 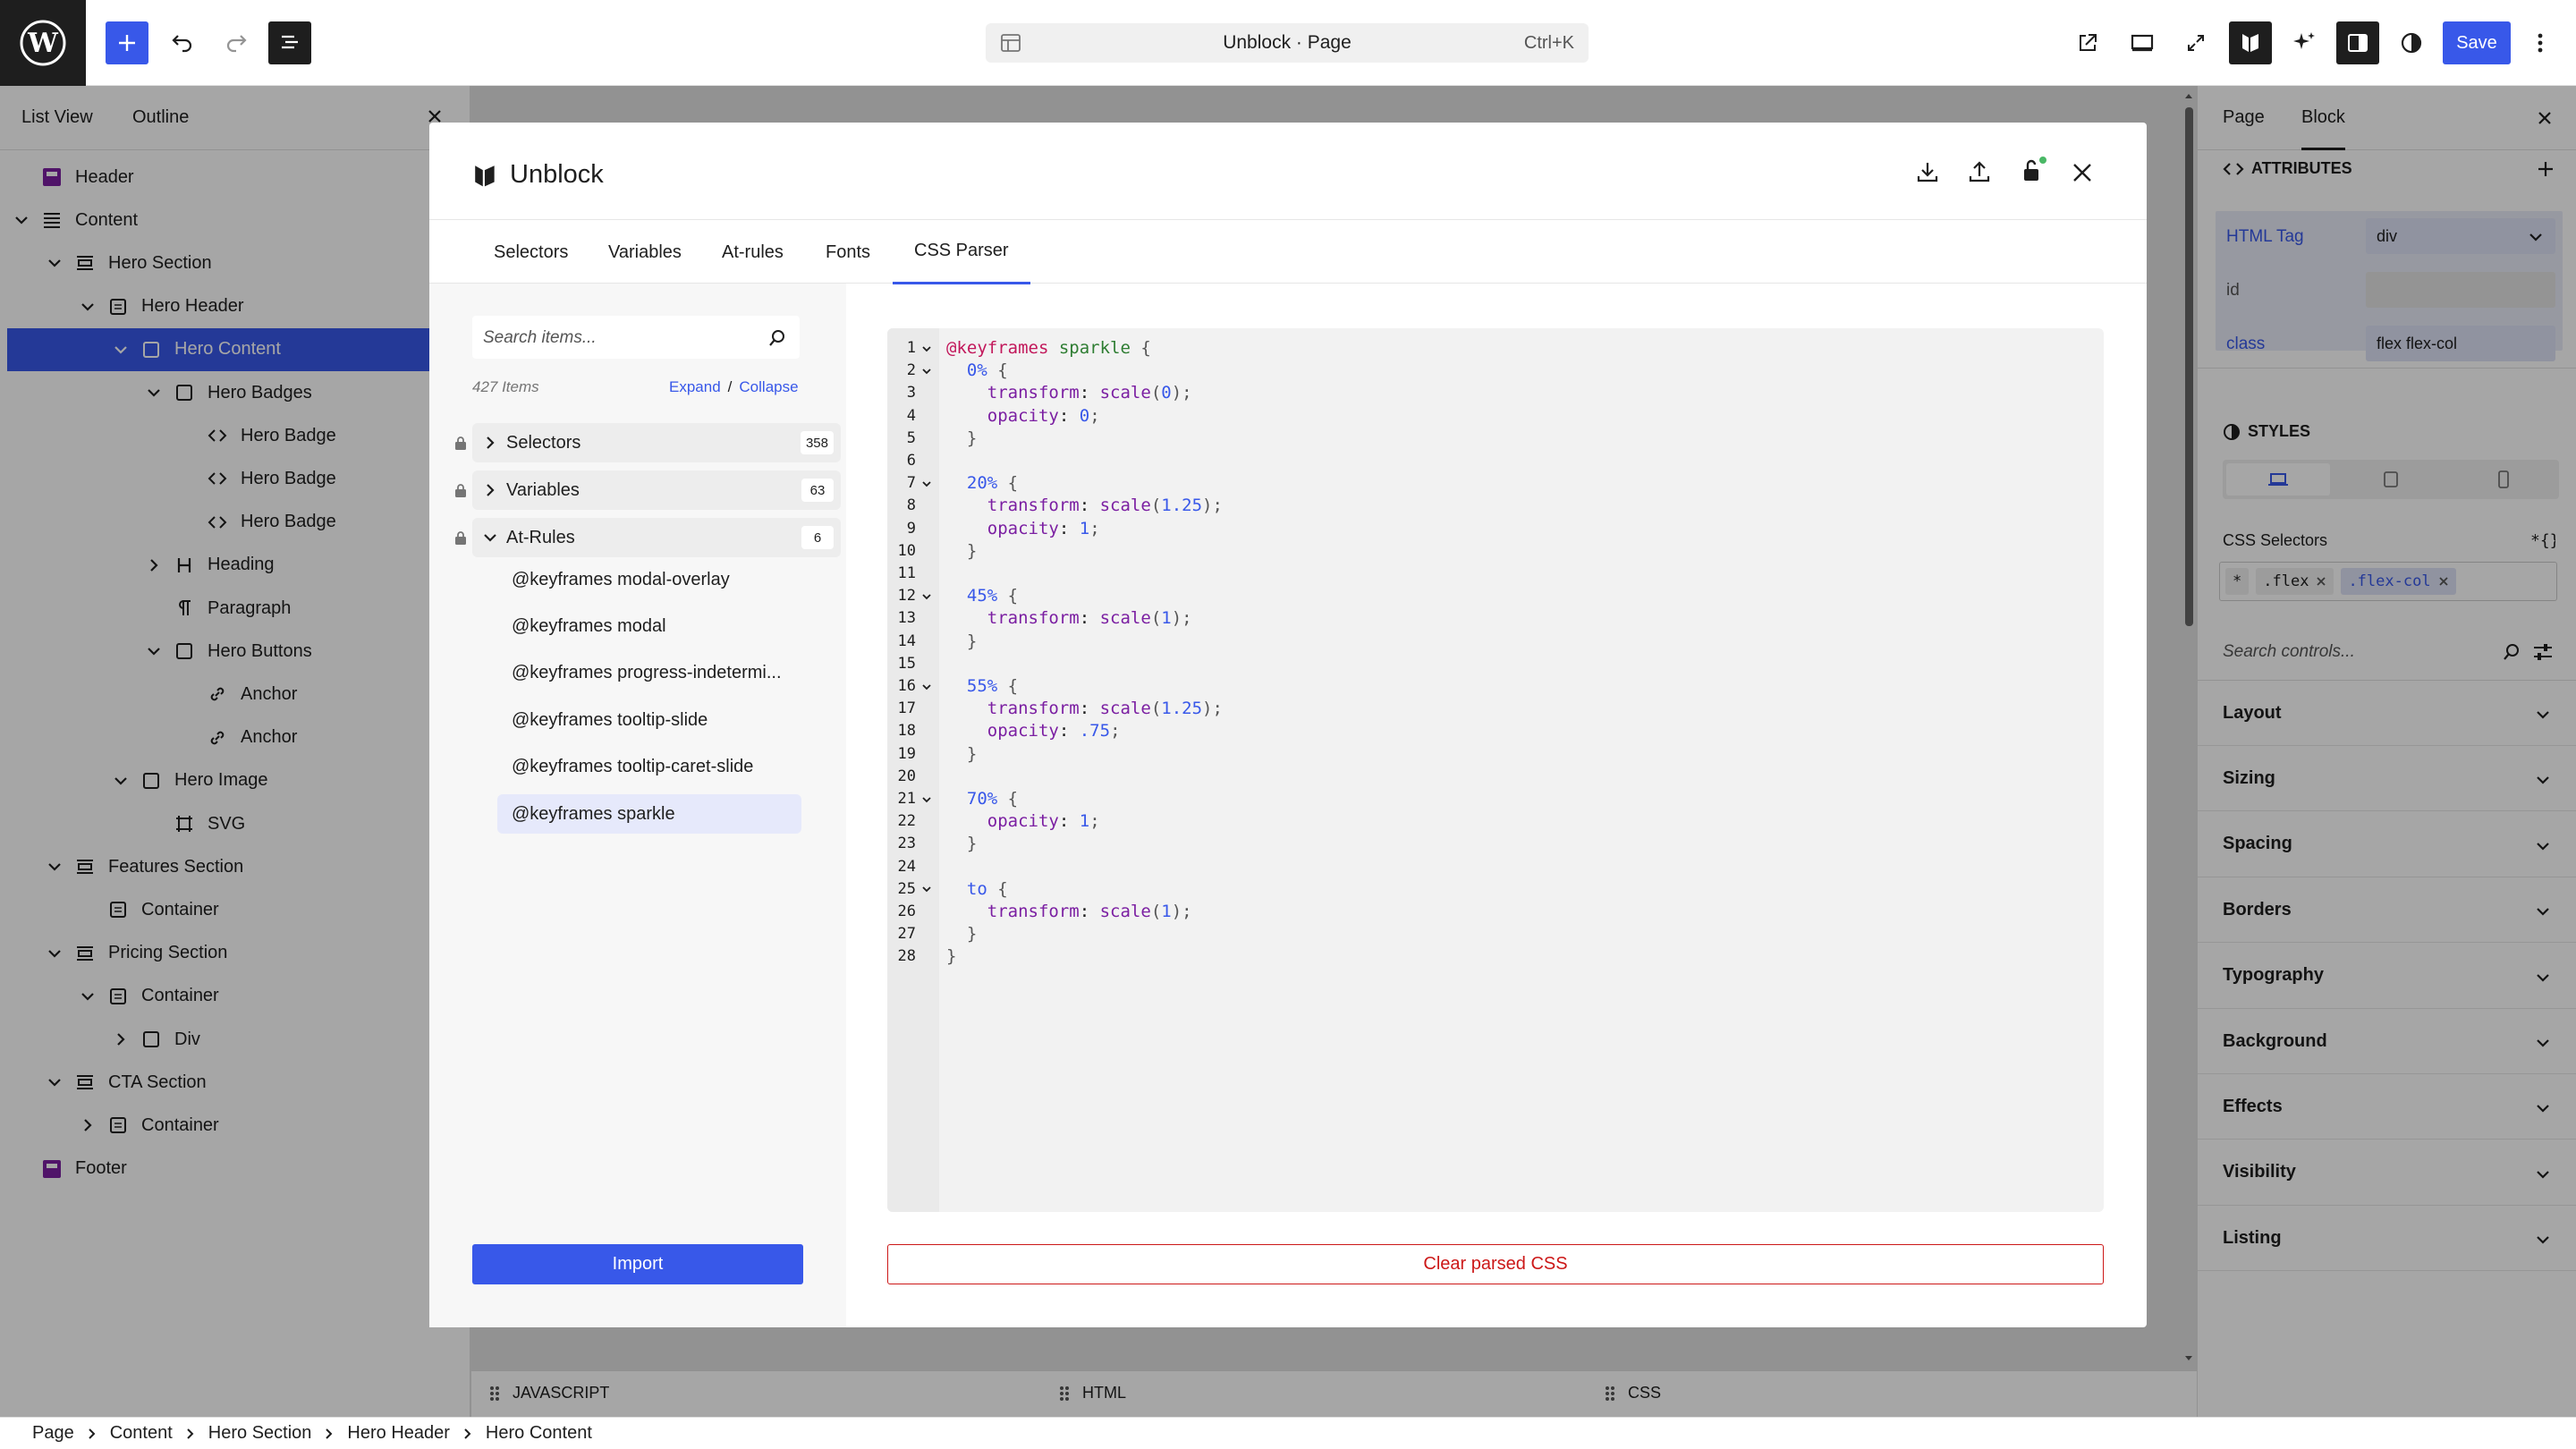 What do you see at coordinates (141, 1433) in the screenshot?
I see `breadcrumb-item: Content` at bounding box center [141, 1433].